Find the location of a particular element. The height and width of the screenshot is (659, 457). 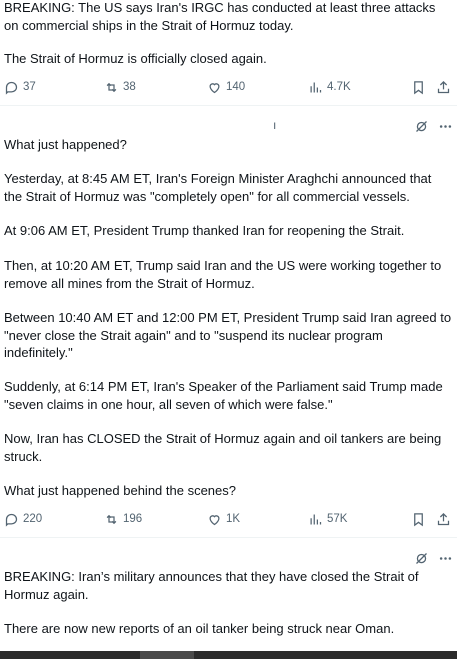

views-button: 57K is located at coordinates (327, 519).